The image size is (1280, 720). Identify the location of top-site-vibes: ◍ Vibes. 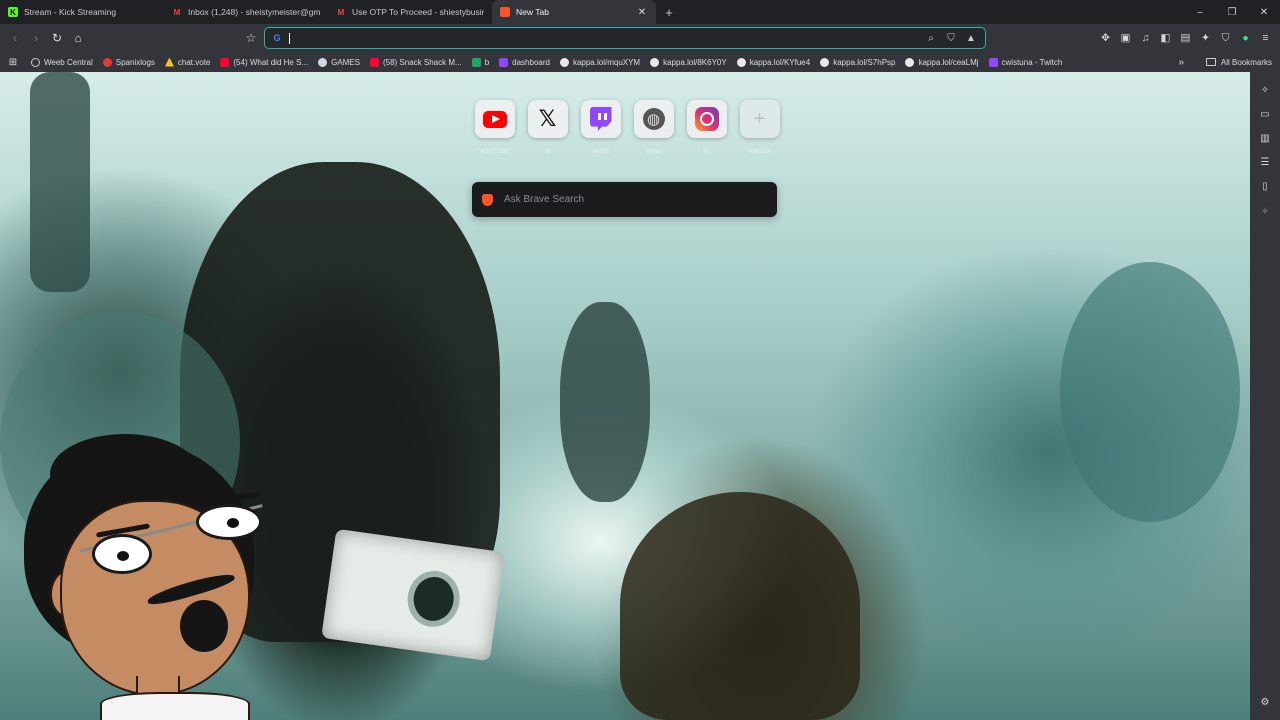
(653, 127).